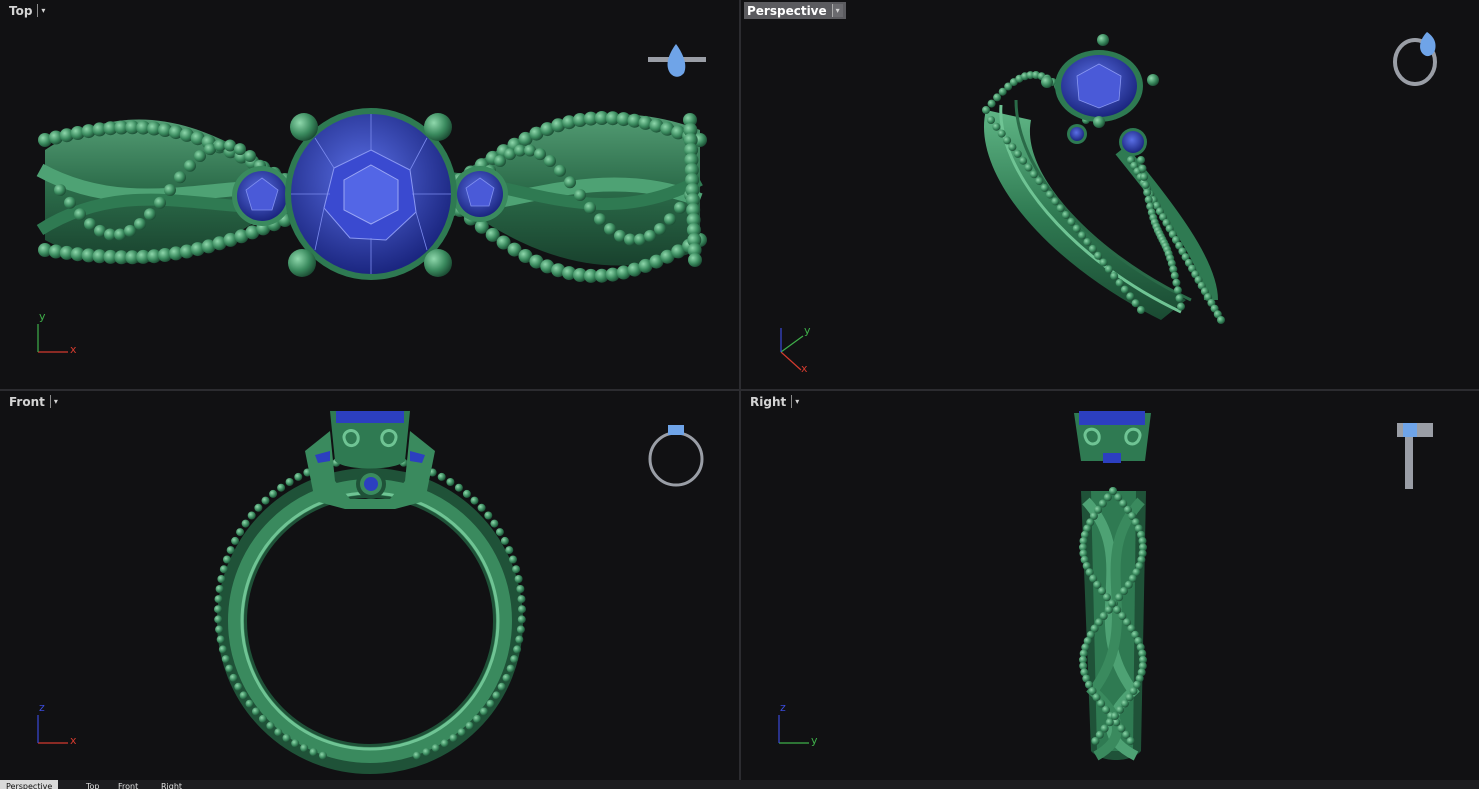 The height and width of the screenshot is (789, 1479). I want to click on viewport-title-label: Perspective, so click(787, 10).